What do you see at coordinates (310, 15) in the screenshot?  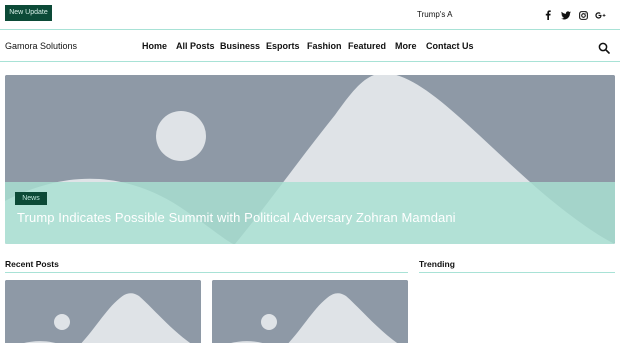 I see `top-bar: New Update Trump's A` at bounding box center [310, 15].